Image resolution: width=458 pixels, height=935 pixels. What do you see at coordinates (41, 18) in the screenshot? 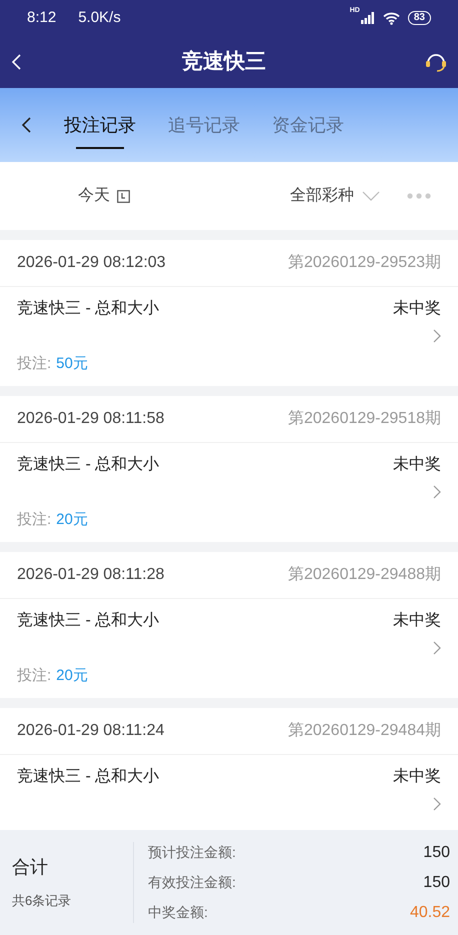
I see `status-time: 8:12` at bounding box center [41, 18].